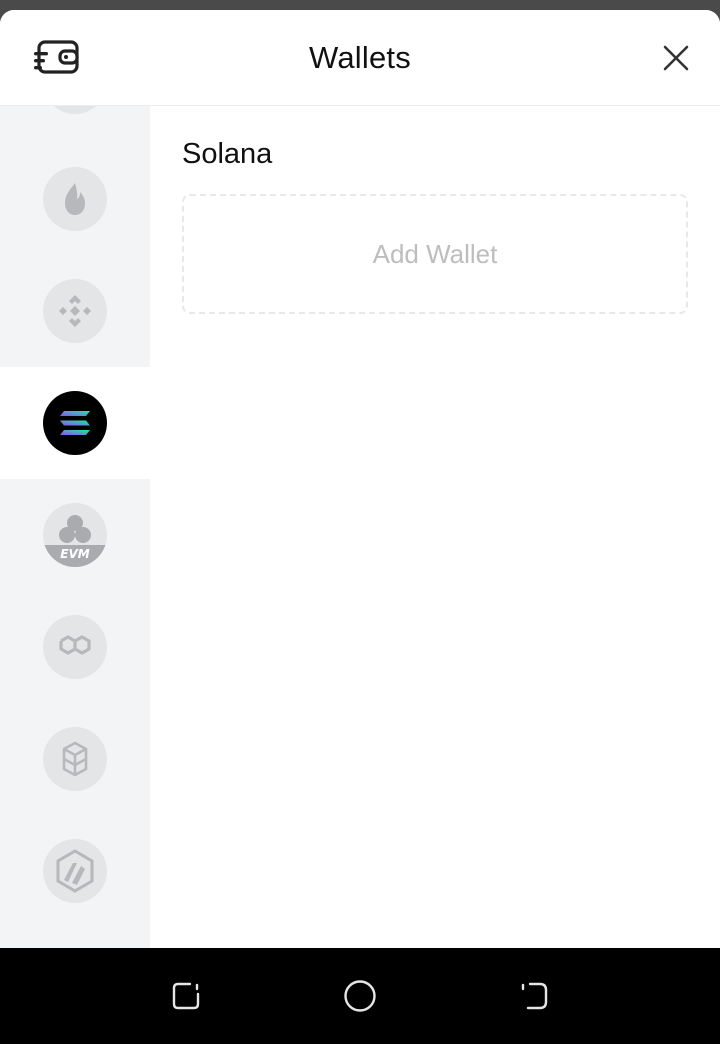 The image size is (720, 1044). I want to click on recent-apps-icon, so click(186, 996).